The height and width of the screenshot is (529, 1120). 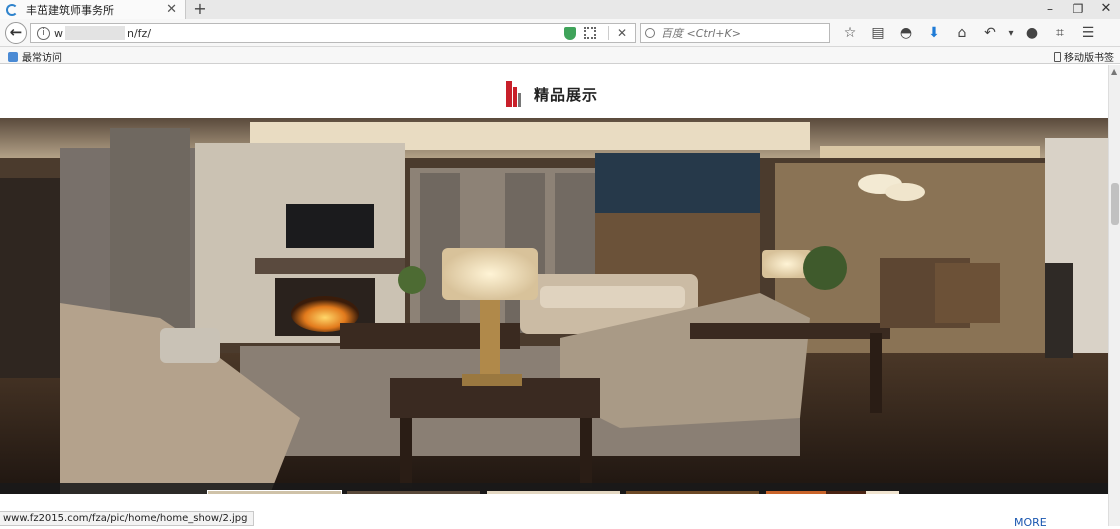 I want to click on section-header: 精品展示, so click(x=552, y=94).